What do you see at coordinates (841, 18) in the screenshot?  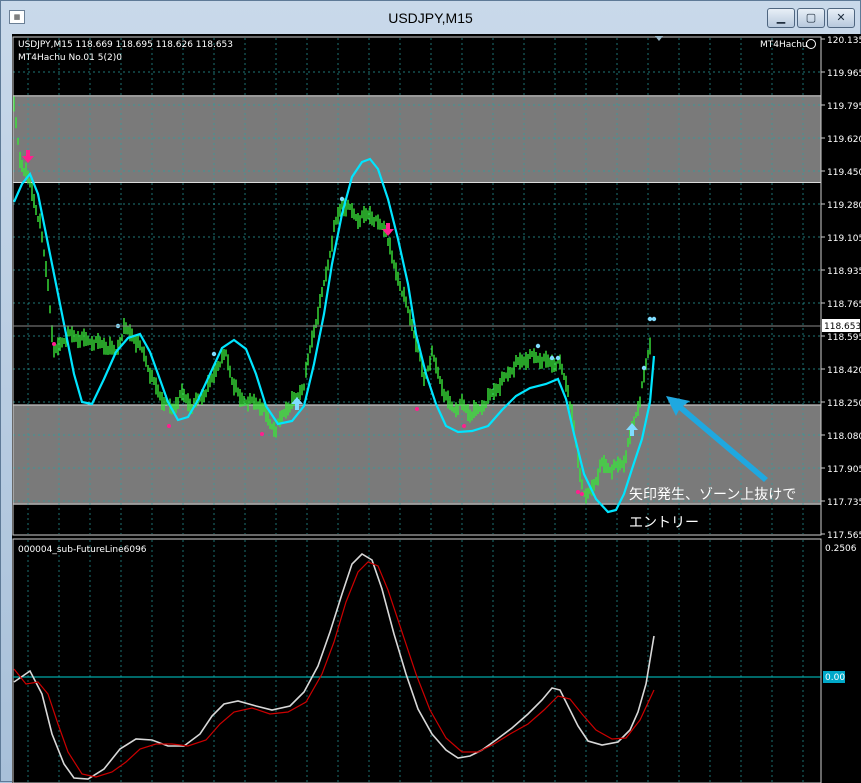 I see `close-button: ✕` at bounding box center [841, 18].